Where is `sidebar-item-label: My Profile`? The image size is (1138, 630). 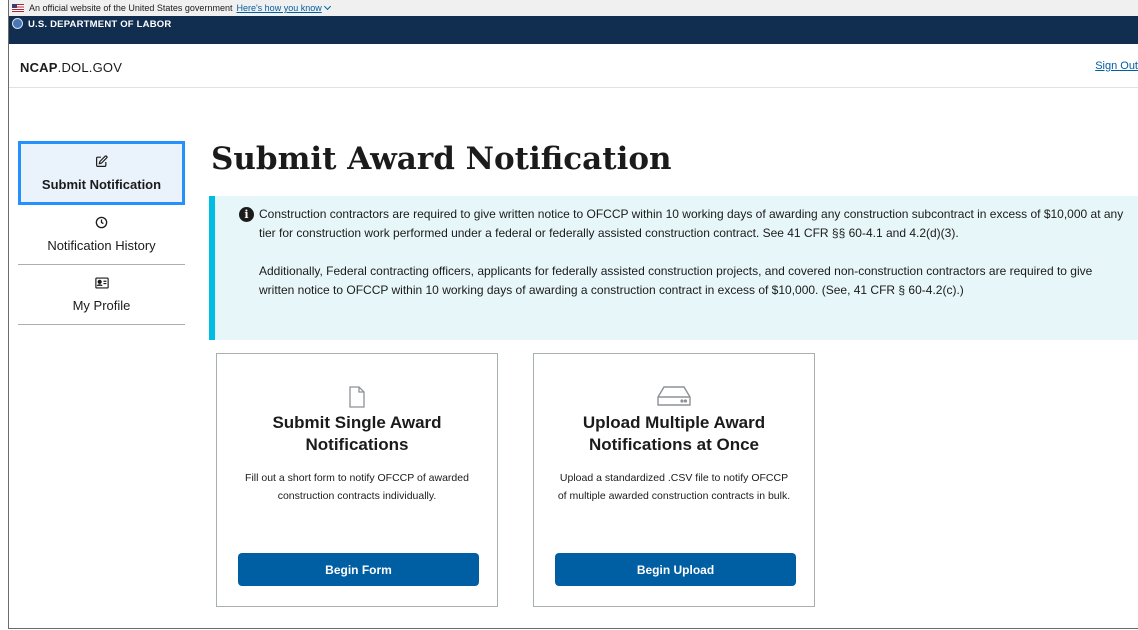
sidebar-item-label: My Profile is located at coordinates (101, 305).